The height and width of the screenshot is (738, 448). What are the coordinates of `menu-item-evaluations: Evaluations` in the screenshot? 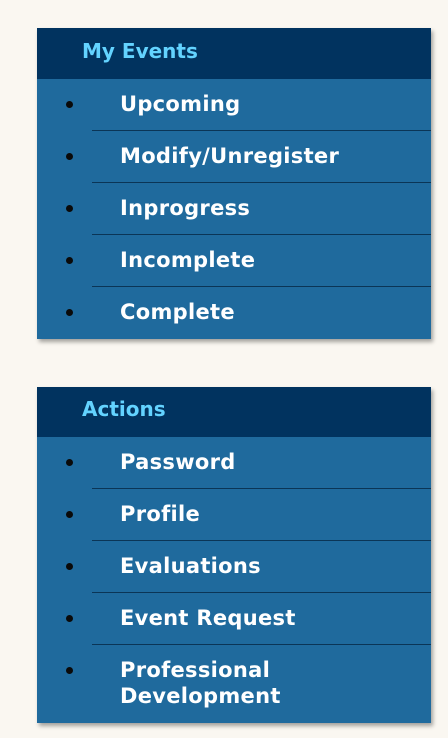 It's located at (234, 567).